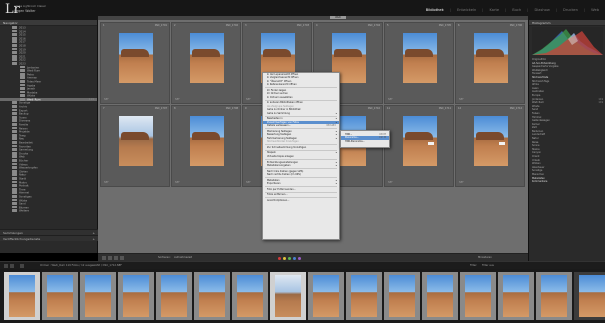  Describe the element at coordinates (6, 266) in the screenshot. I see `primary-window-button` at that location.